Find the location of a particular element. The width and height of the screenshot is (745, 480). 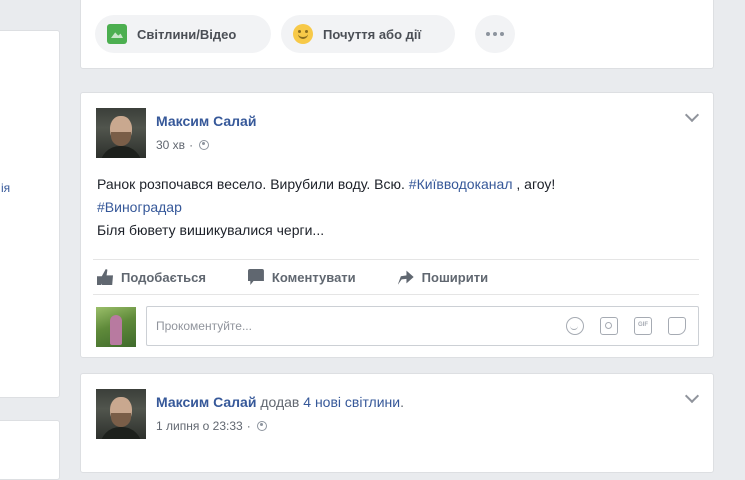

like-button: Подобається is located at coordinates (151, 277).